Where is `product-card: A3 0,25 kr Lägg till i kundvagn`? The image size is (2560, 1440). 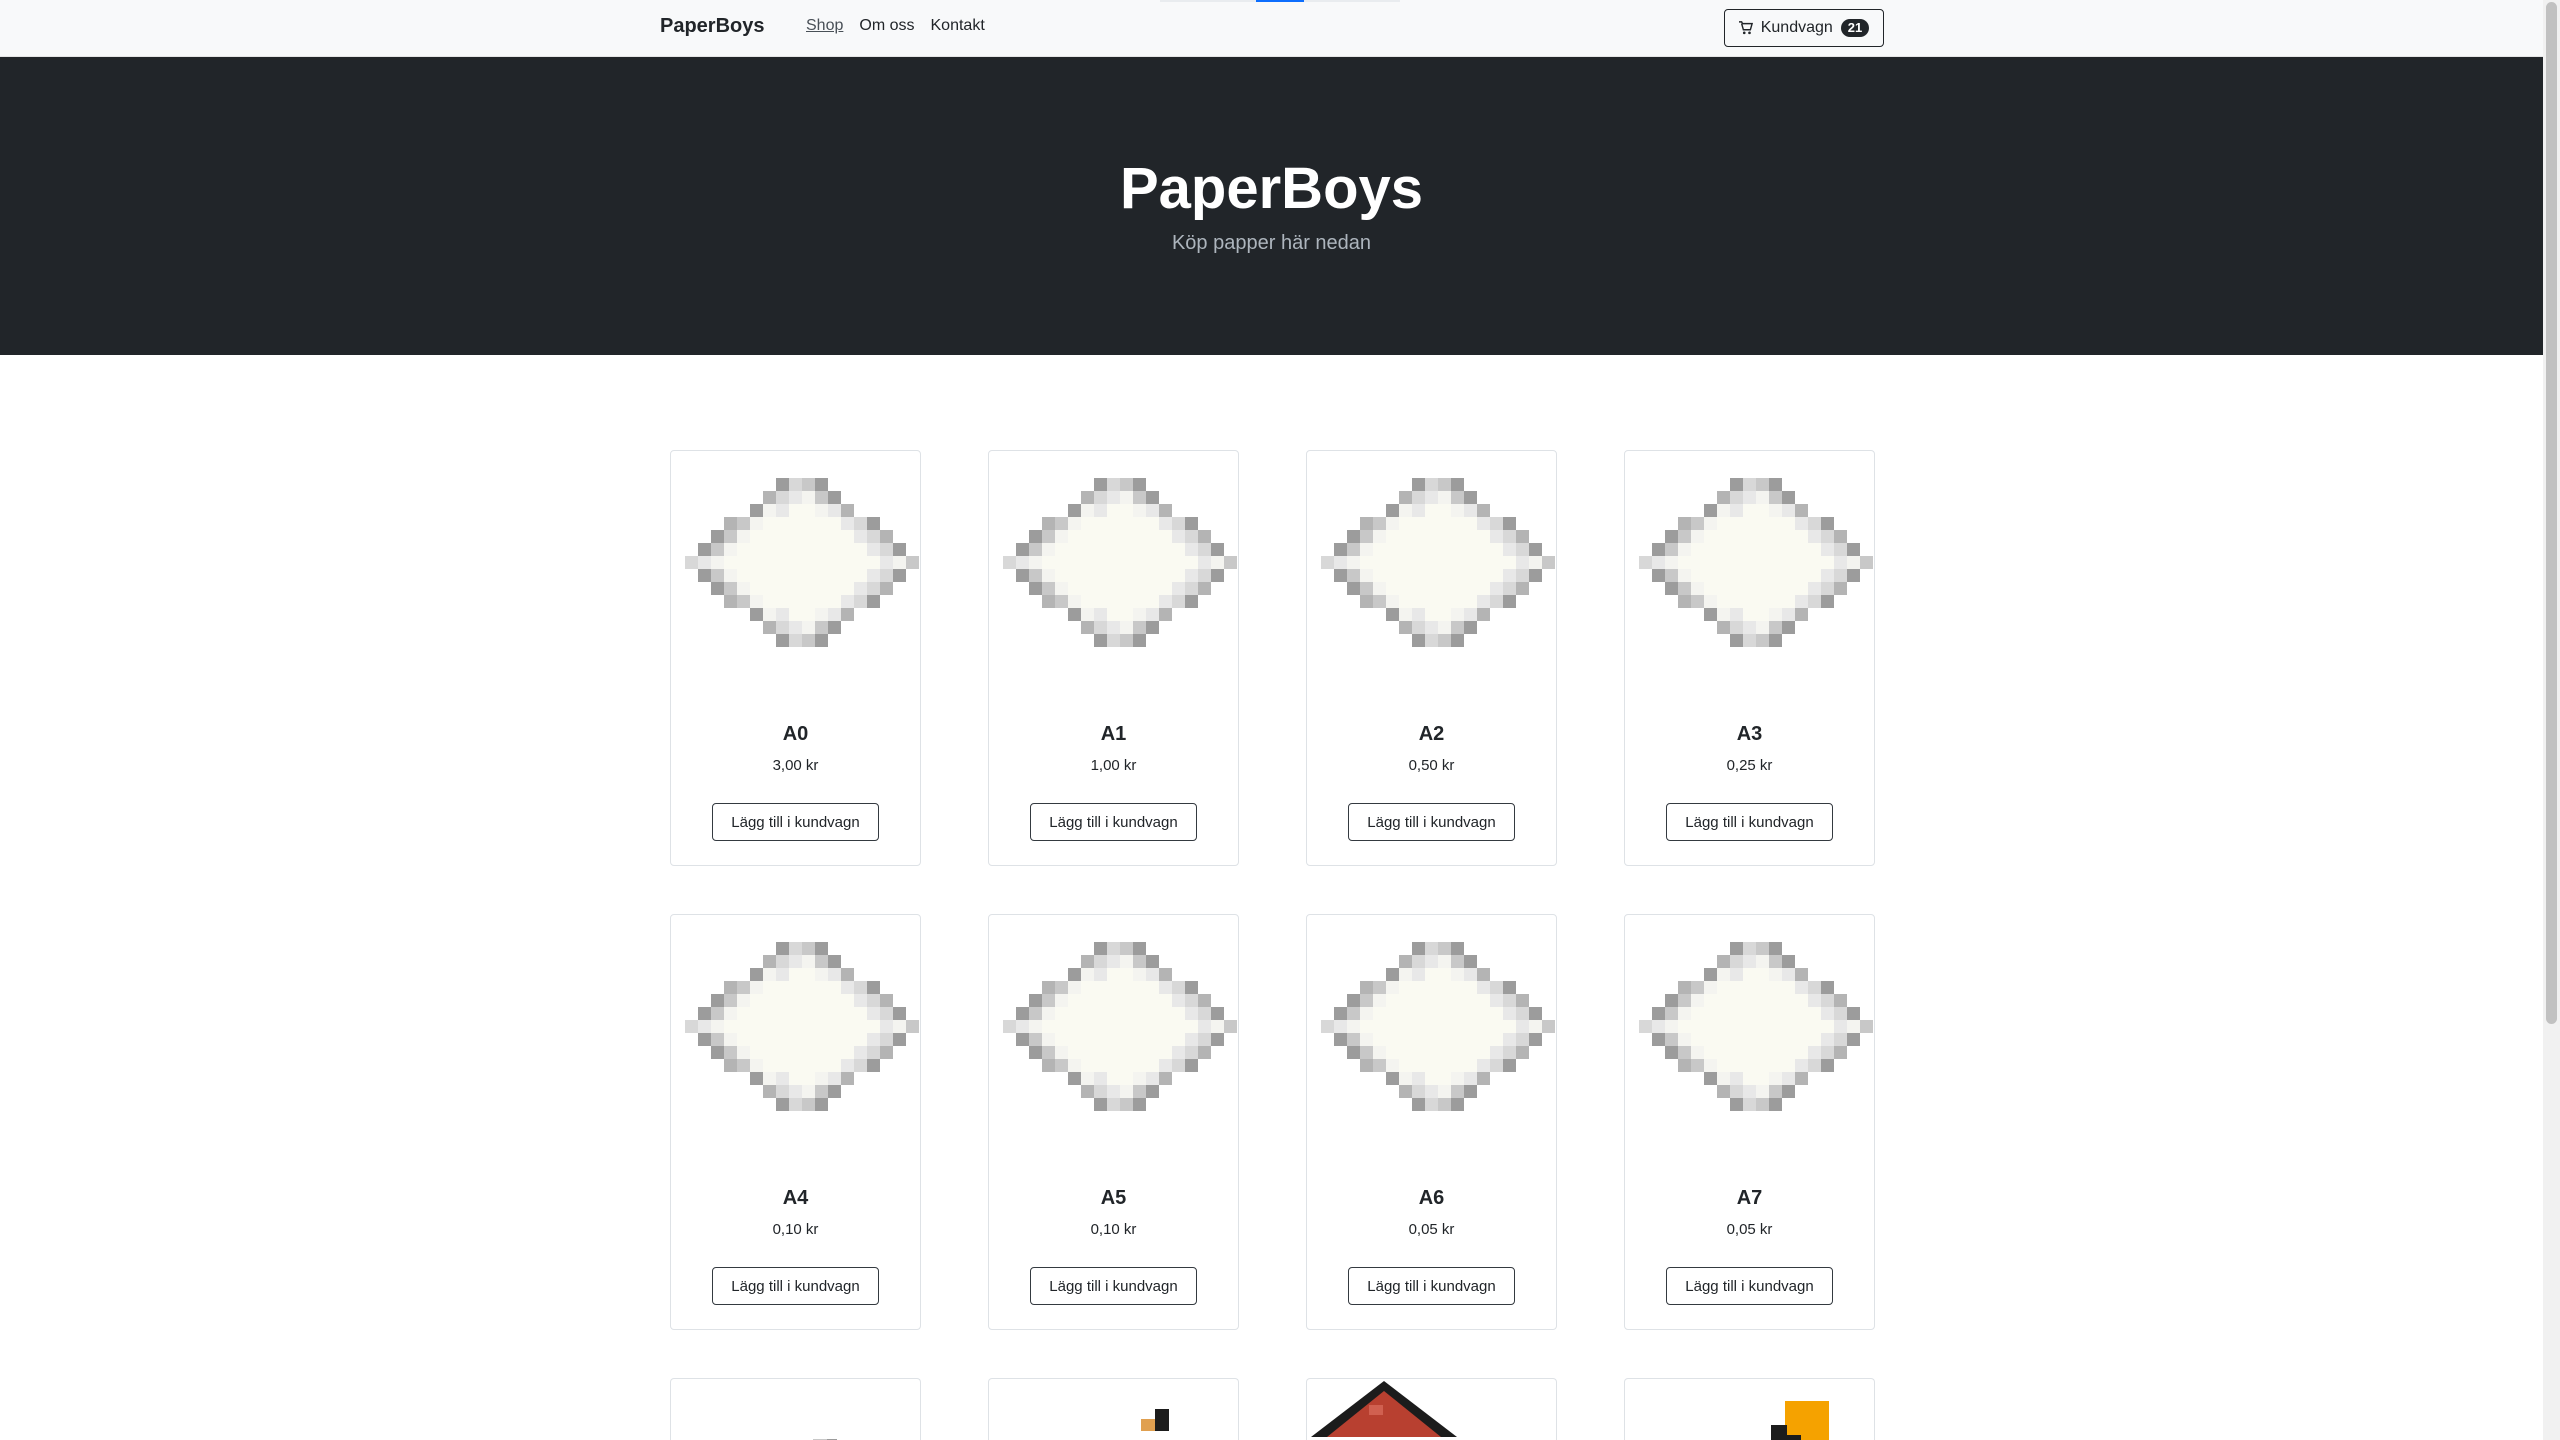 product-card: A3 0,25 kr Lägg till i kundvagn is located at coordinates (1749, 658).